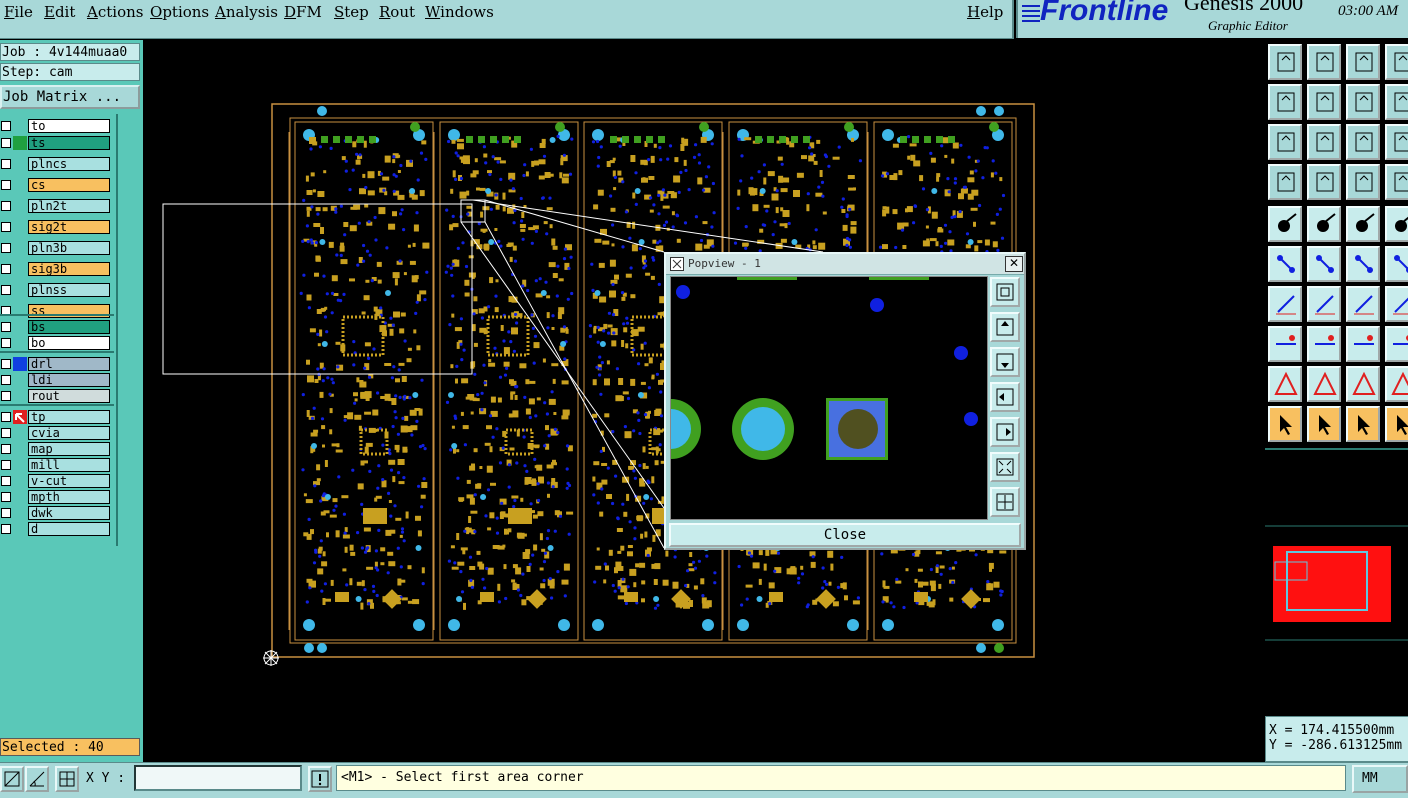 This screenshot has height=798, width=1408. Describe the element at coordinates (1336, 583) in the screenshot. I see `overview-map` at that location.